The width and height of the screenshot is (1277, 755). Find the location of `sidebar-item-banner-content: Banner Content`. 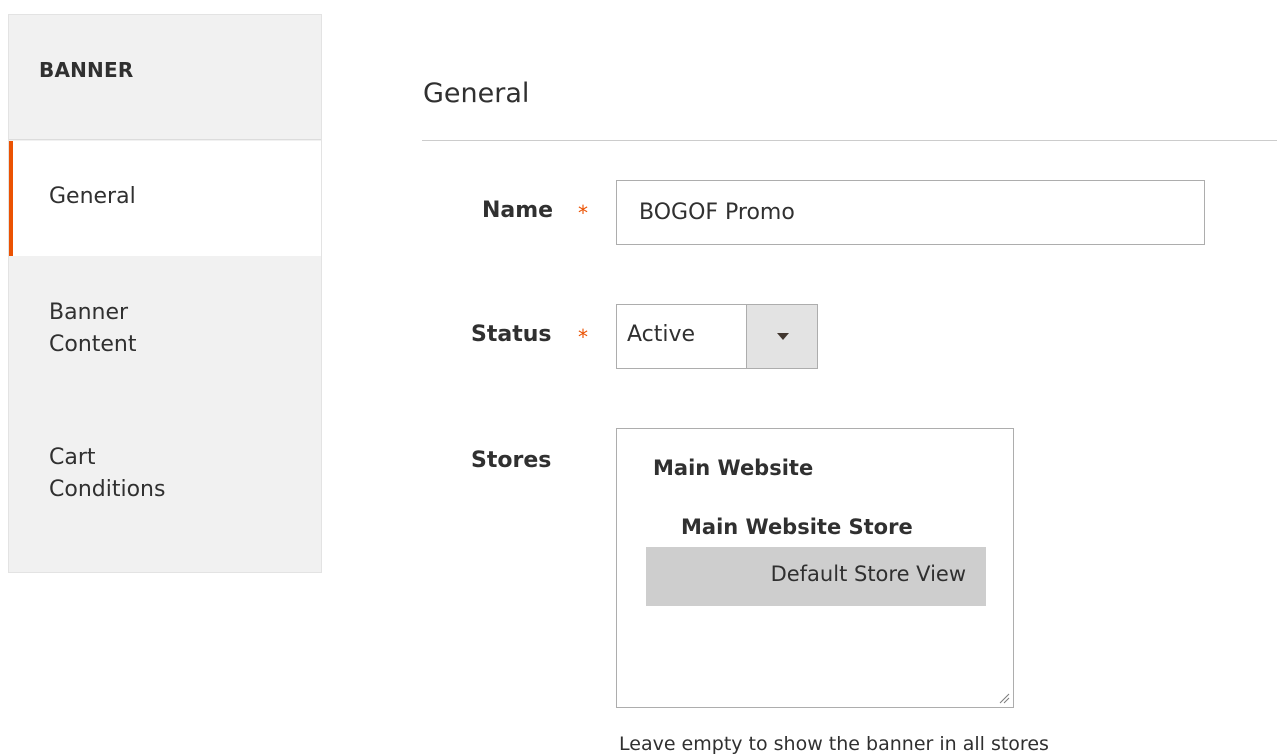

sidebar-item-banner-content: Banner Content is located at coordinates (165, 331).